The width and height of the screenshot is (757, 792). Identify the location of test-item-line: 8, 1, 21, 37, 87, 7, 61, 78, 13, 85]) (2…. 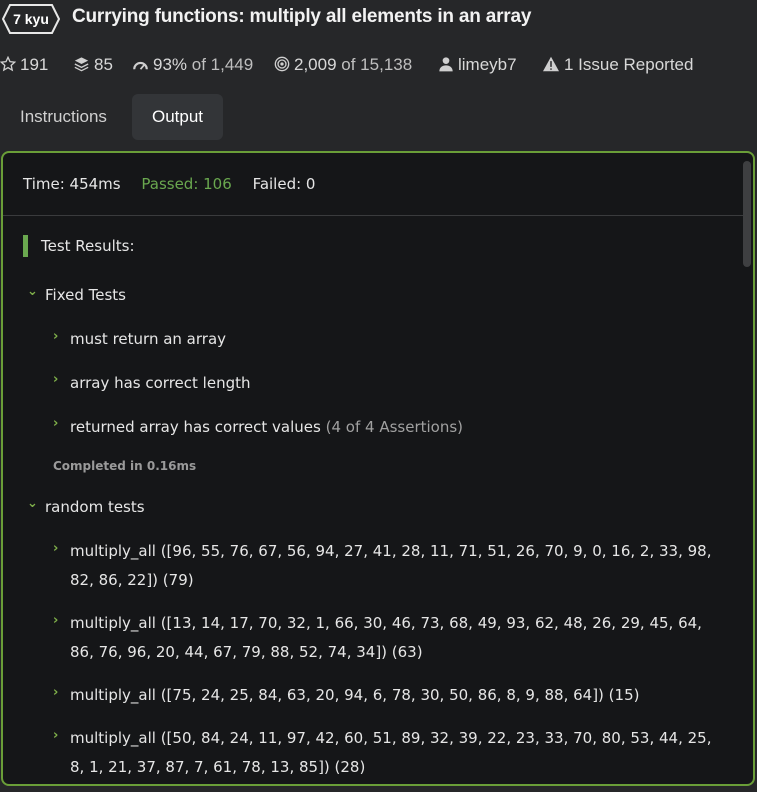
(218, 767).